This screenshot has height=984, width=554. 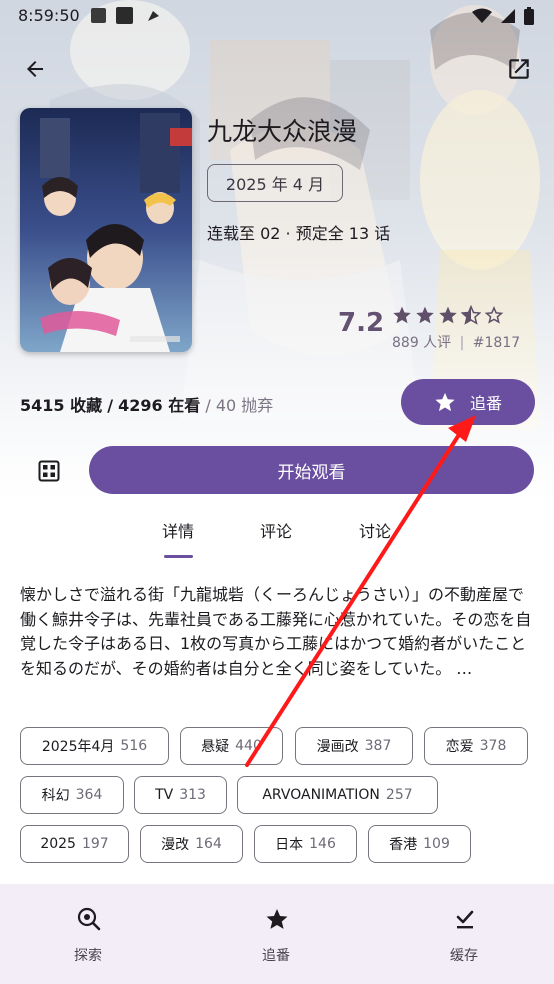 What do you see at coordinates (311, 470) in the screenshot?
I see `start-watching-button: 开始观看` at bounding box center [311, 470].